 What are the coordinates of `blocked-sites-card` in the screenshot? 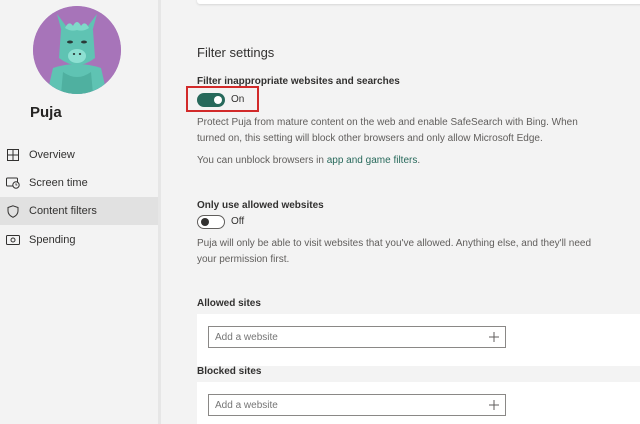 It's located at (418, 403).